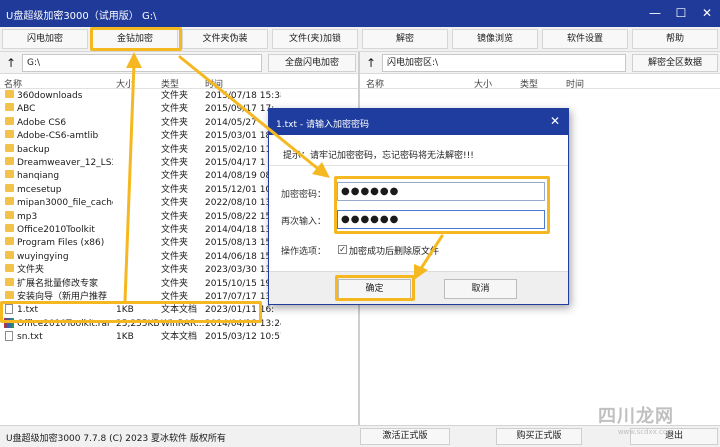 This screenshot has width=720, height=447. What do you see at coordinates (304, 222) in the screenshot?
I see `confirm-password-label: 再次输入：` at bounding box center [304, 222].